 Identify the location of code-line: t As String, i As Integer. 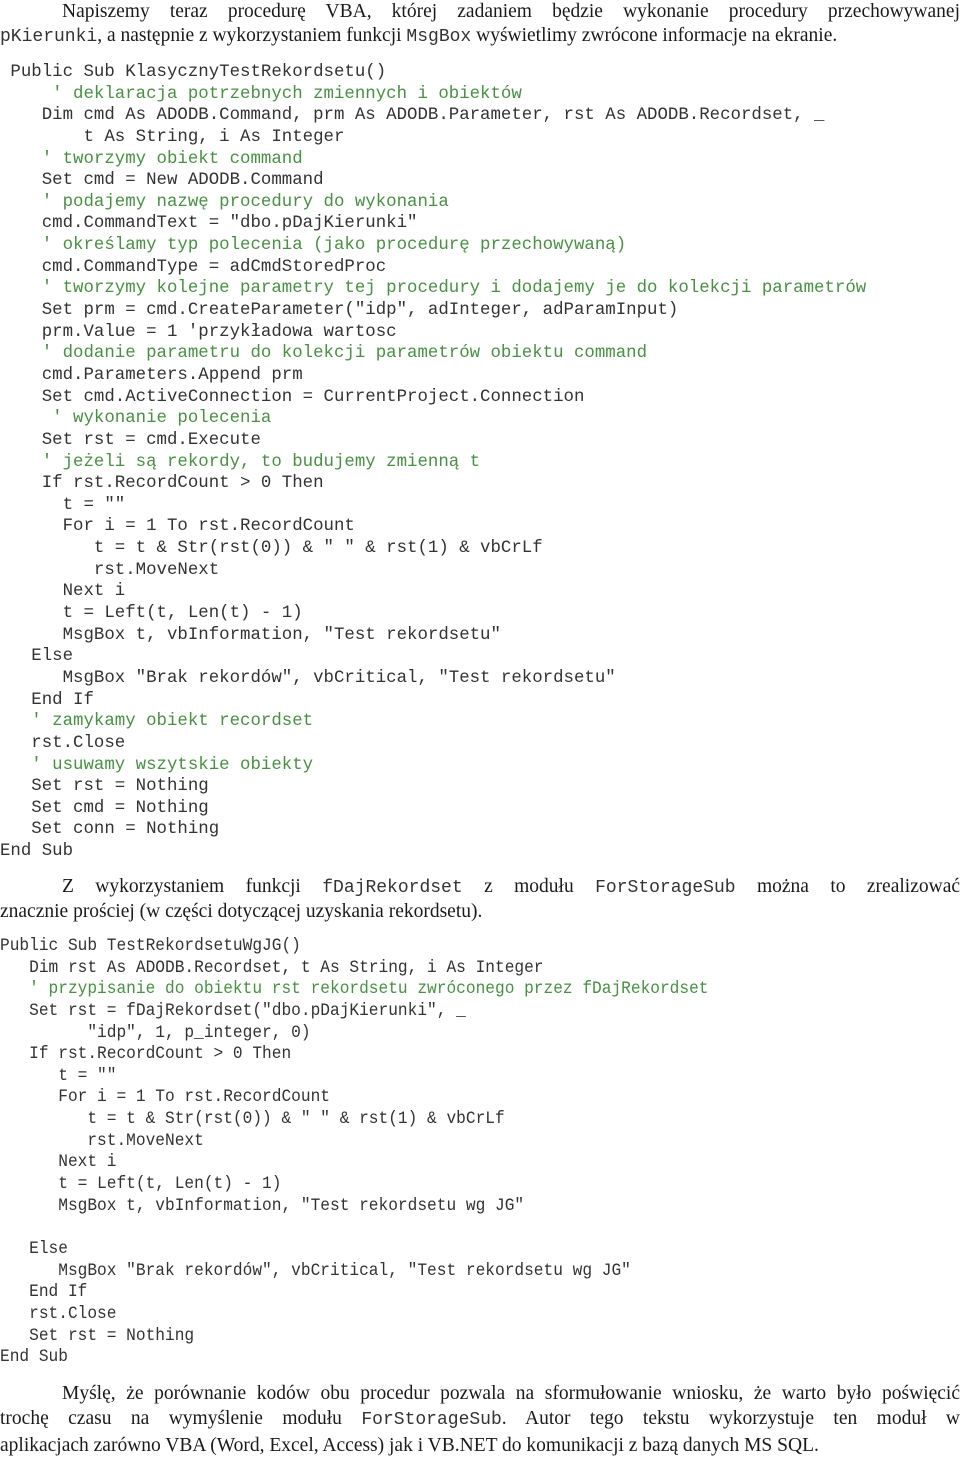
(172, 137).